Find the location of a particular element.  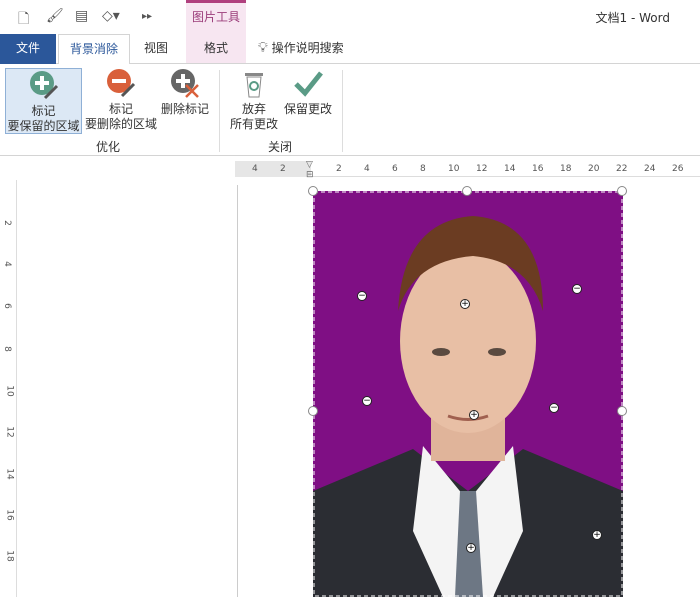

delete-mark-button: 删除标记 is located at coordinates (185, 92).